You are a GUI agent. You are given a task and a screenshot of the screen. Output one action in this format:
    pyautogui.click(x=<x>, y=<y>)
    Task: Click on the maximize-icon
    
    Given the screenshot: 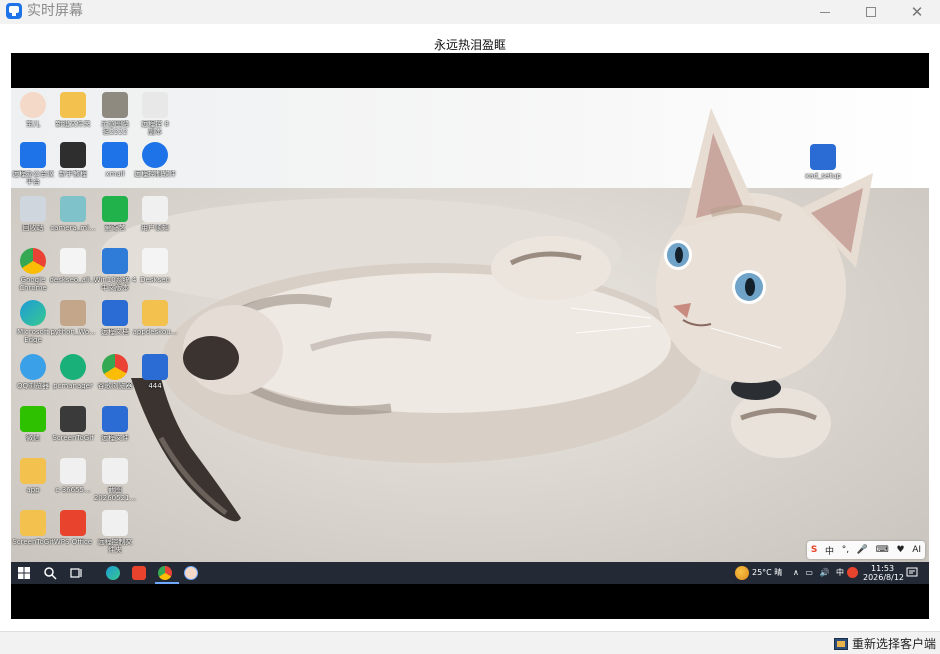 What is the action you would take?
    pyautogui.click(x=871, y=12)
    